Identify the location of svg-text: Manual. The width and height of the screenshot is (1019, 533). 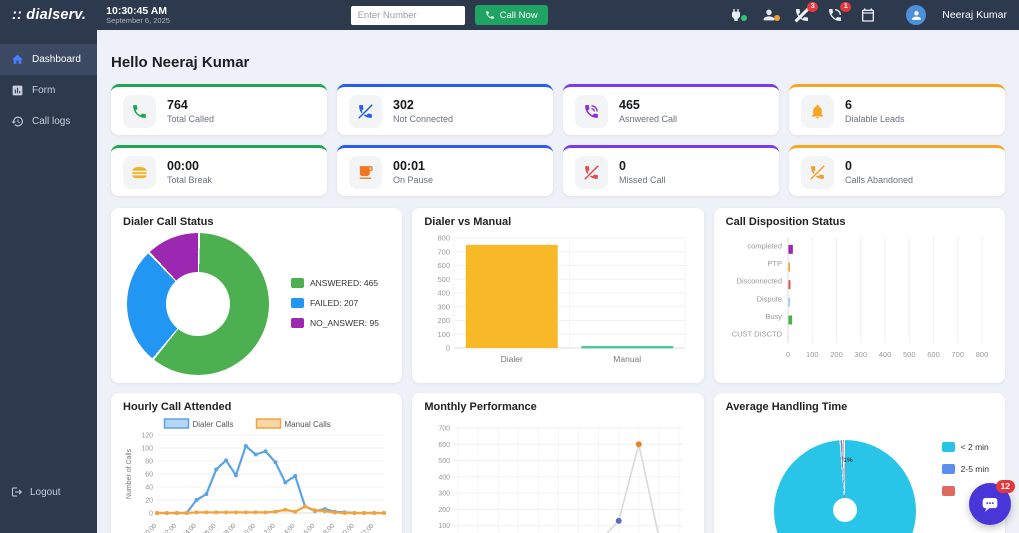
(628, 359).